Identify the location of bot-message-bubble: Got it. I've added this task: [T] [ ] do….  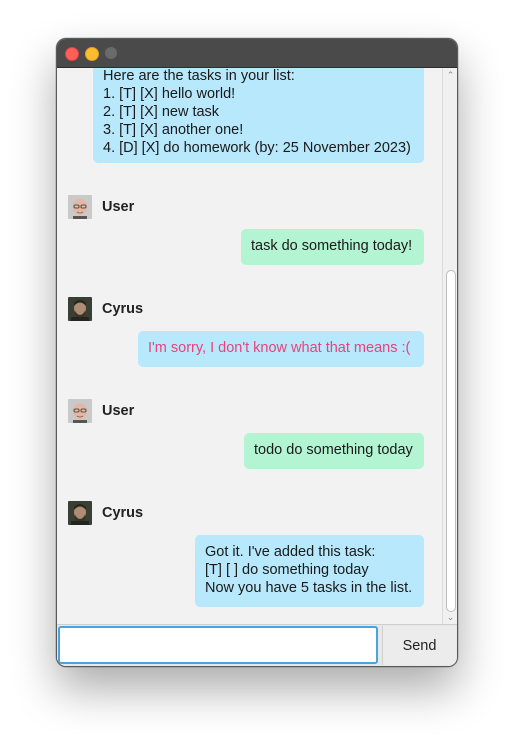
(309, 571).